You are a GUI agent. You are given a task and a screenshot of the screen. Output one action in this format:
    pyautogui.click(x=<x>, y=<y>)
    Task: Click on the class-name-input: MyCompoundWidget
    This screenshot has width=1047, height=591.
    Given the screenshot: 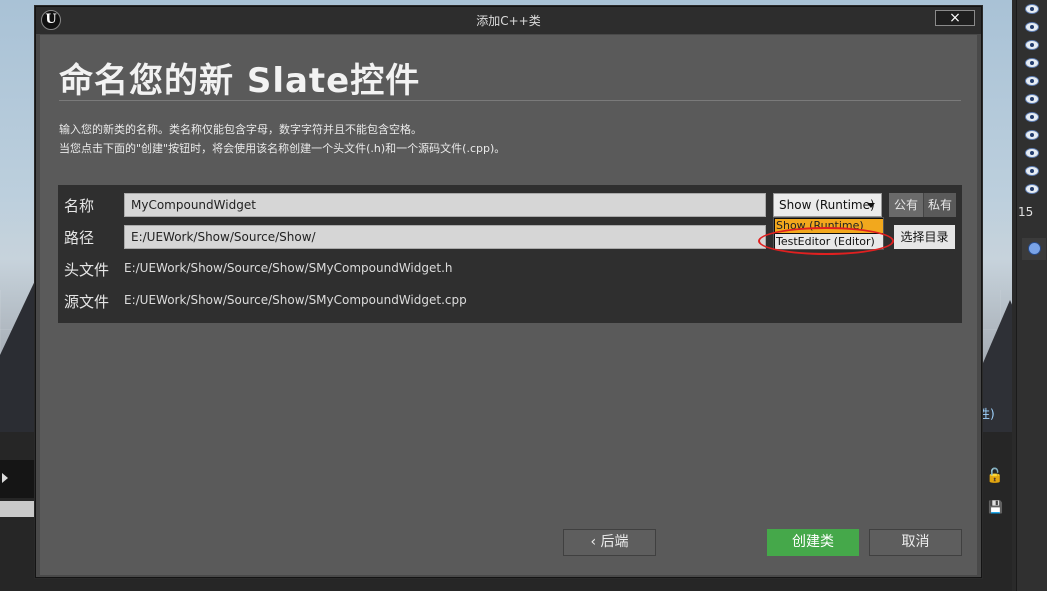 What is the action you would take?
    pyautogui.click(x=445, y=205)
    